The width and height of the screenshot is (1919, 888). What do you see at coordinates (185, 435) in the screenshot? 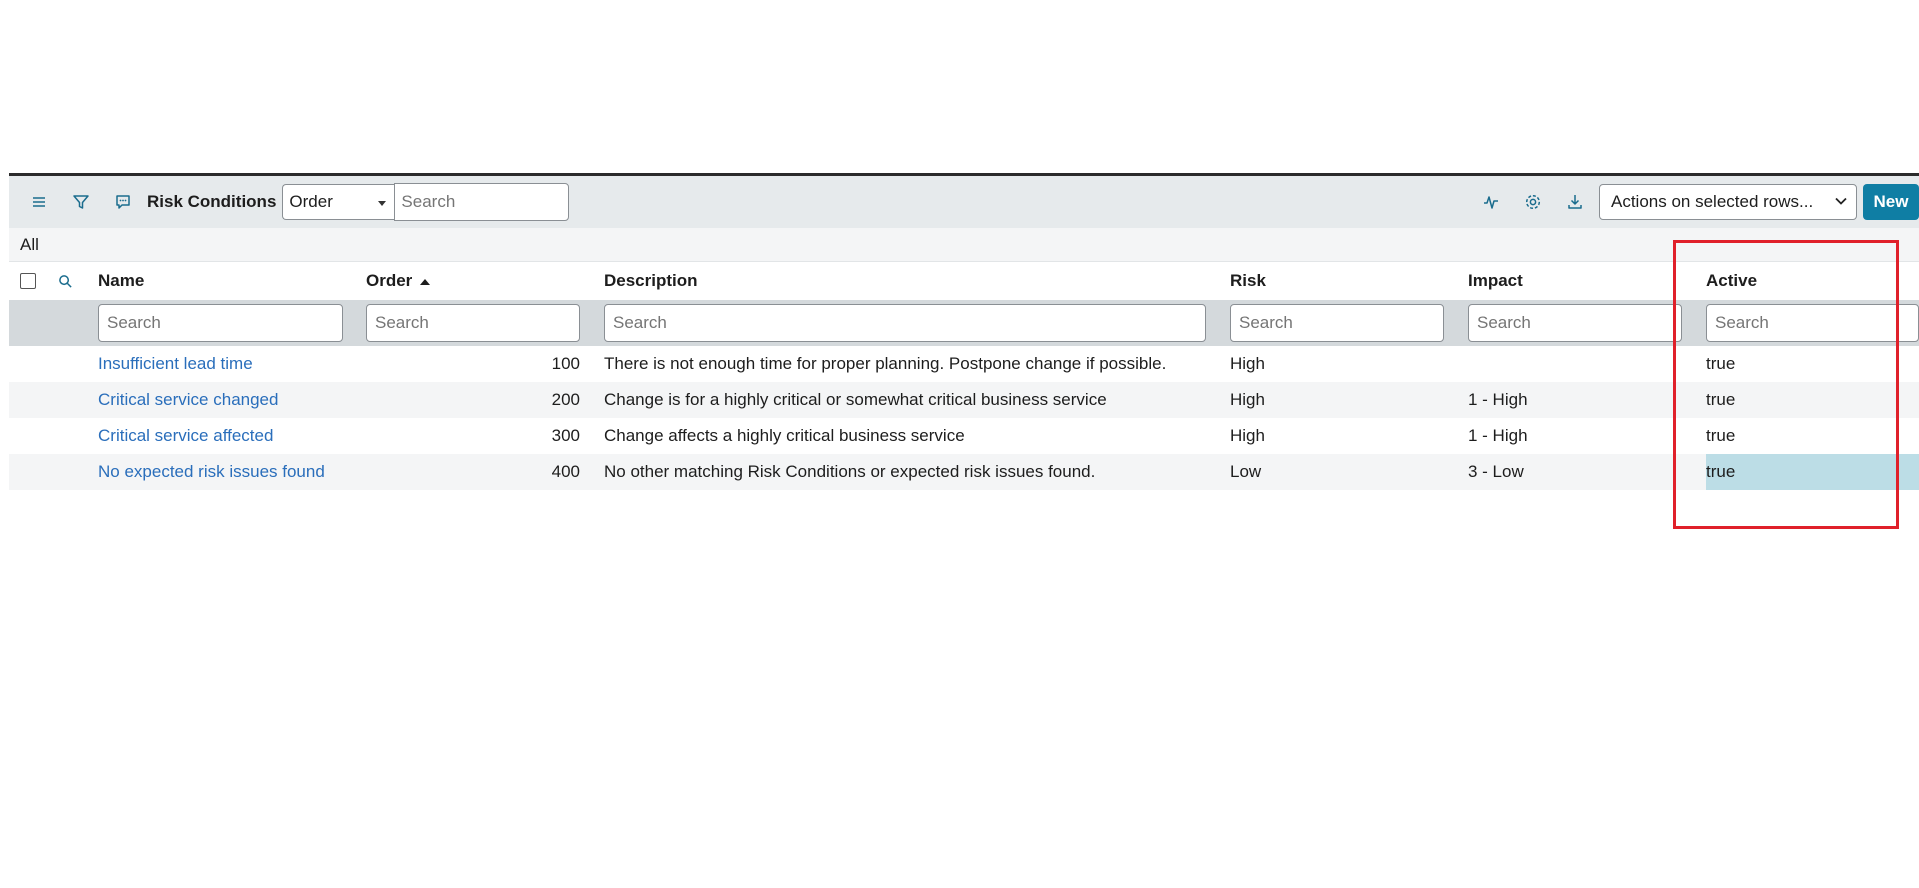
I see `record-link: Critical service affected` at bounding box center [185, 435].